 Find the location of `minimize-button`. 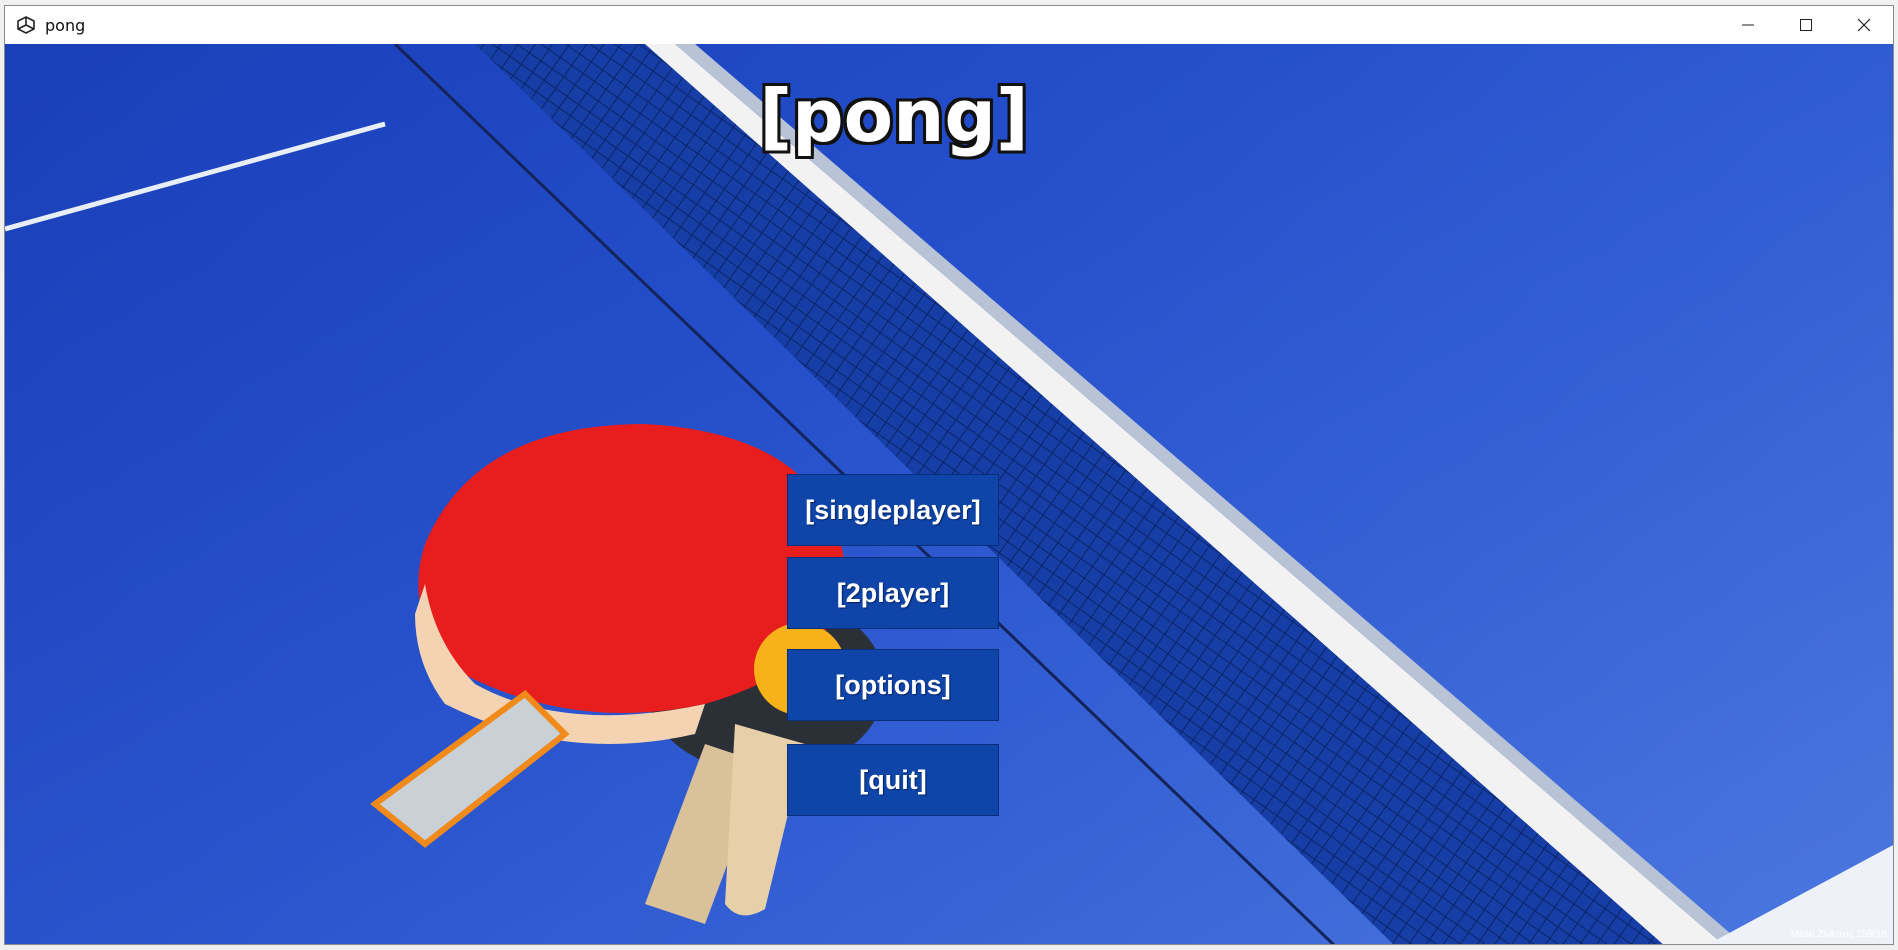

minimize-button is located at coordinates (1748, 25).